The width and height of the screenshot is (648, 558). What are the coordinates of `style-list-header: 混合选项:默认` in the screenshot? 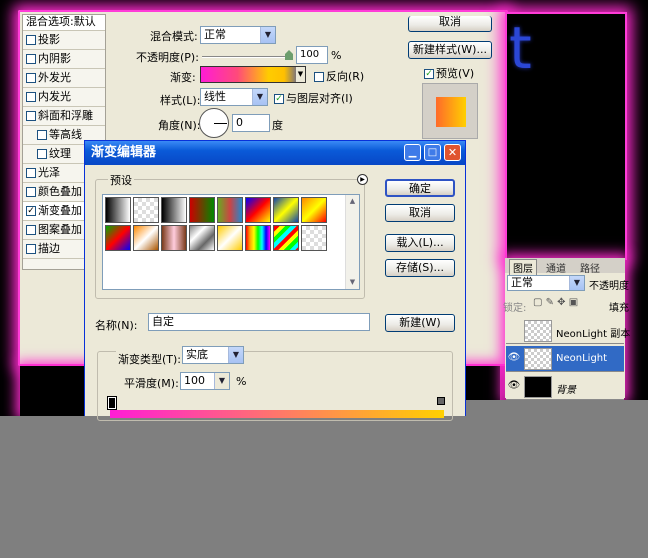 It's located at (64, 23).